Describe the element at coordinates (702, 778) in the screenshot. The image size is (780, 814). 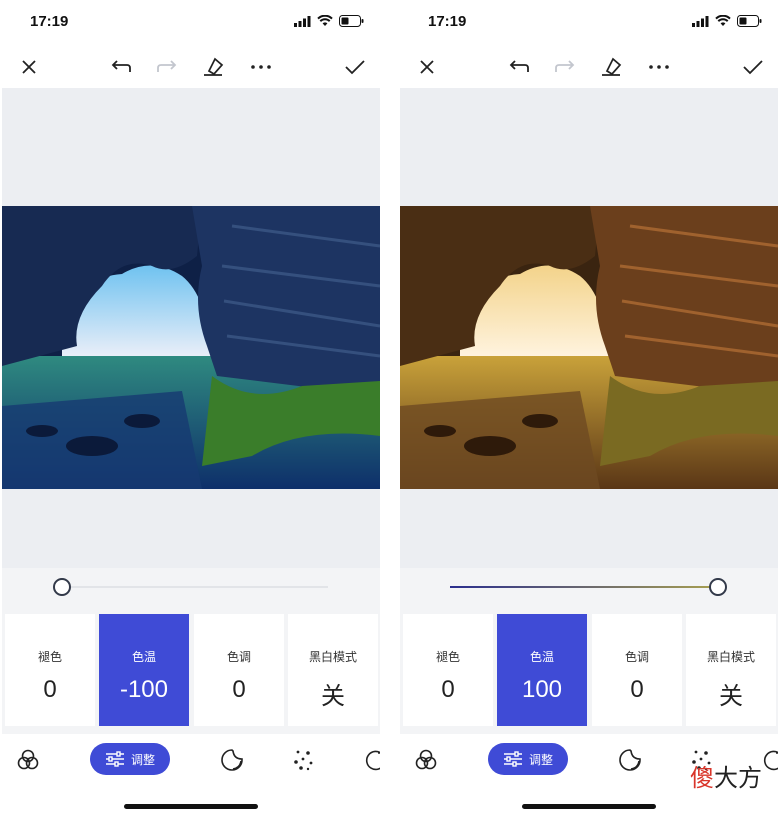
I see `watermark-first-char: 傻` at that location.